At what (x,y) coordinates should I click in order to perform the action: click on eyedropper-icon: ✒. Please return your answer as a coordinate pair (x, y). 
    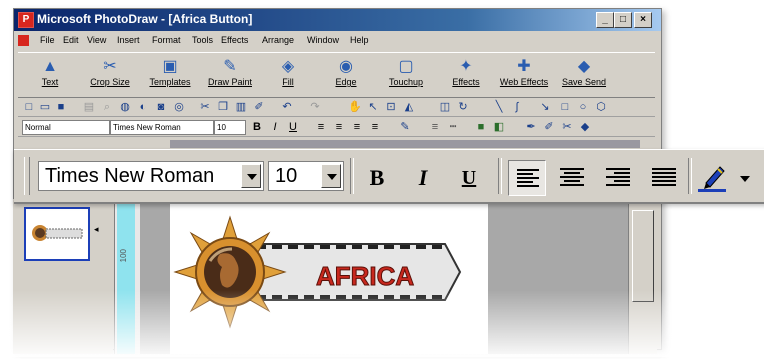
    Looking at the image, I should click on (531, 127).